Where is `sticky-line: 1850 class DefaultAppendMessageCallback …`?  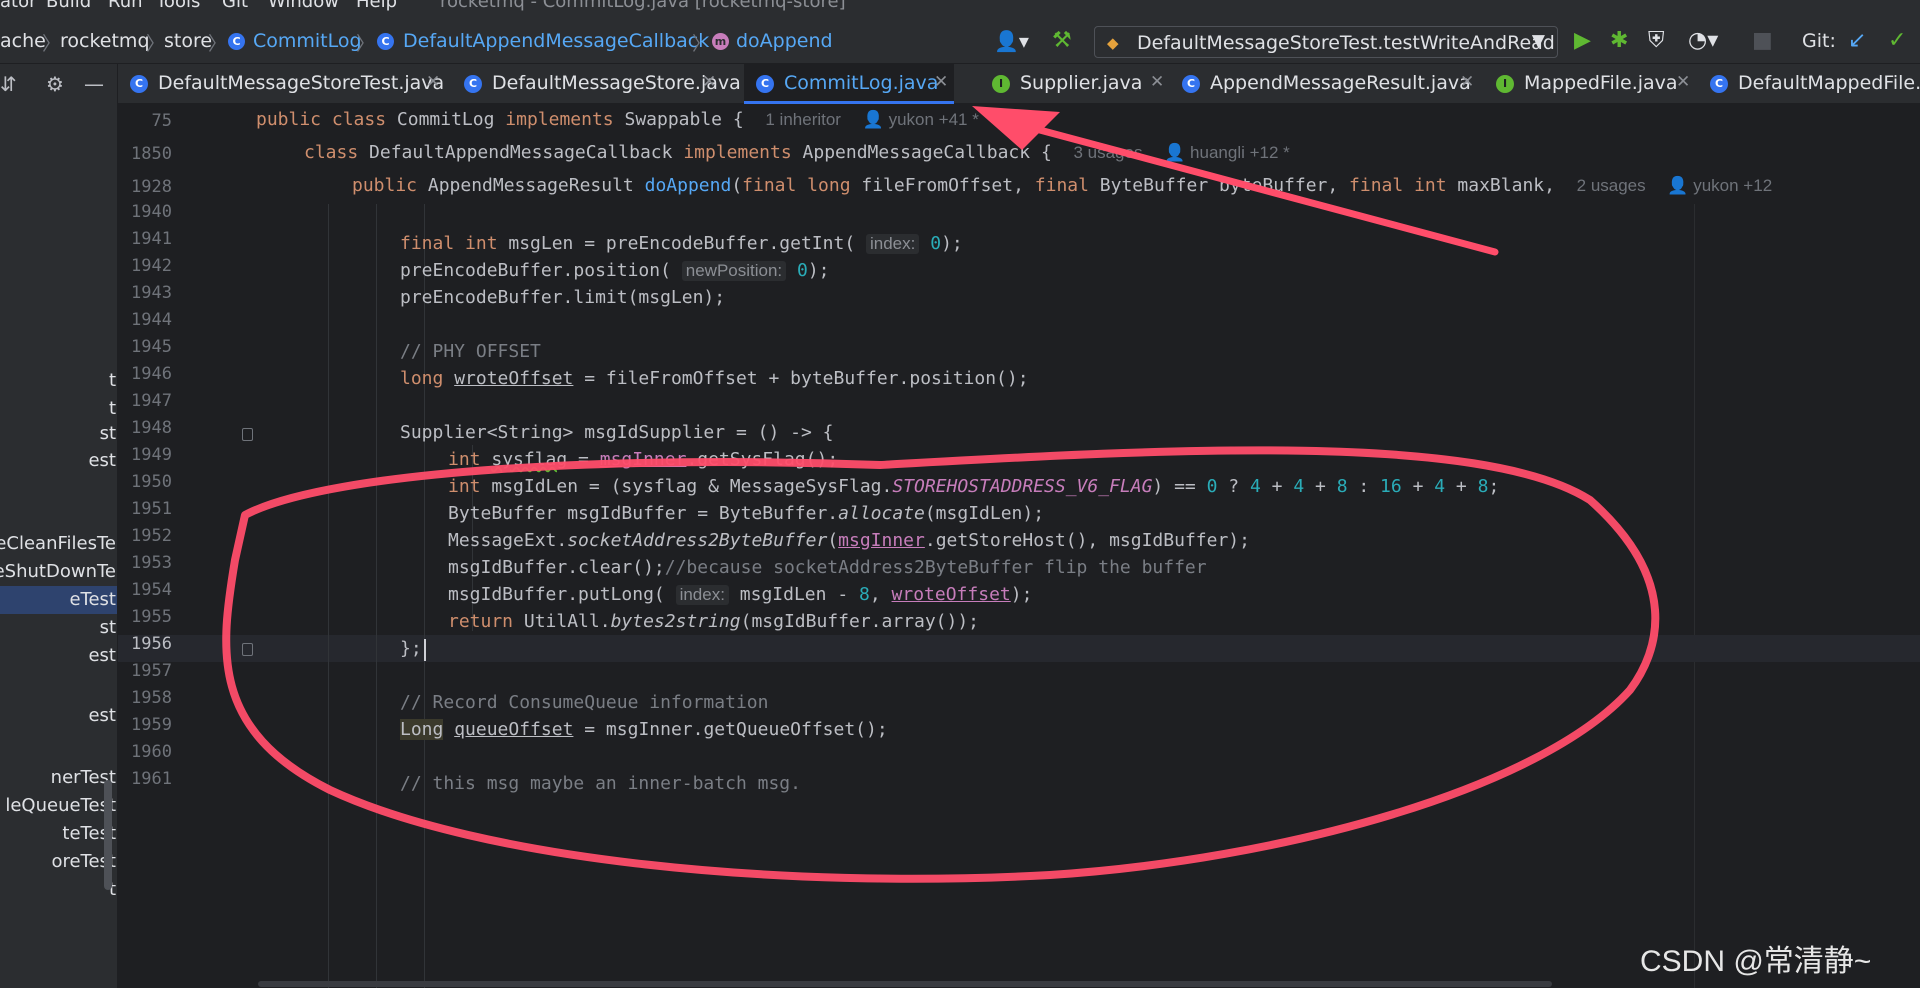 sticky-line: 1850 class DefaultAppendMessageCallback … is located at coordinates (1019, 154).